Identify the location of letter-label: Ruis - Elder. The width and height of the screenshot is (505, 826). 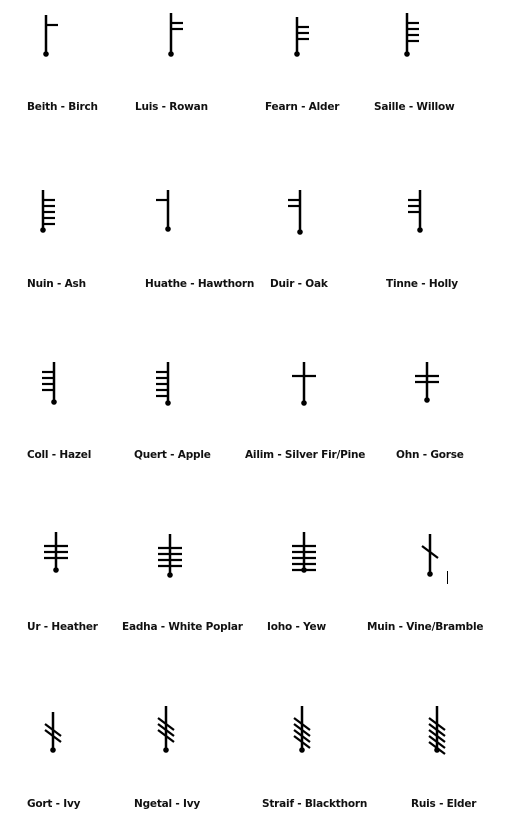
(444, 804).